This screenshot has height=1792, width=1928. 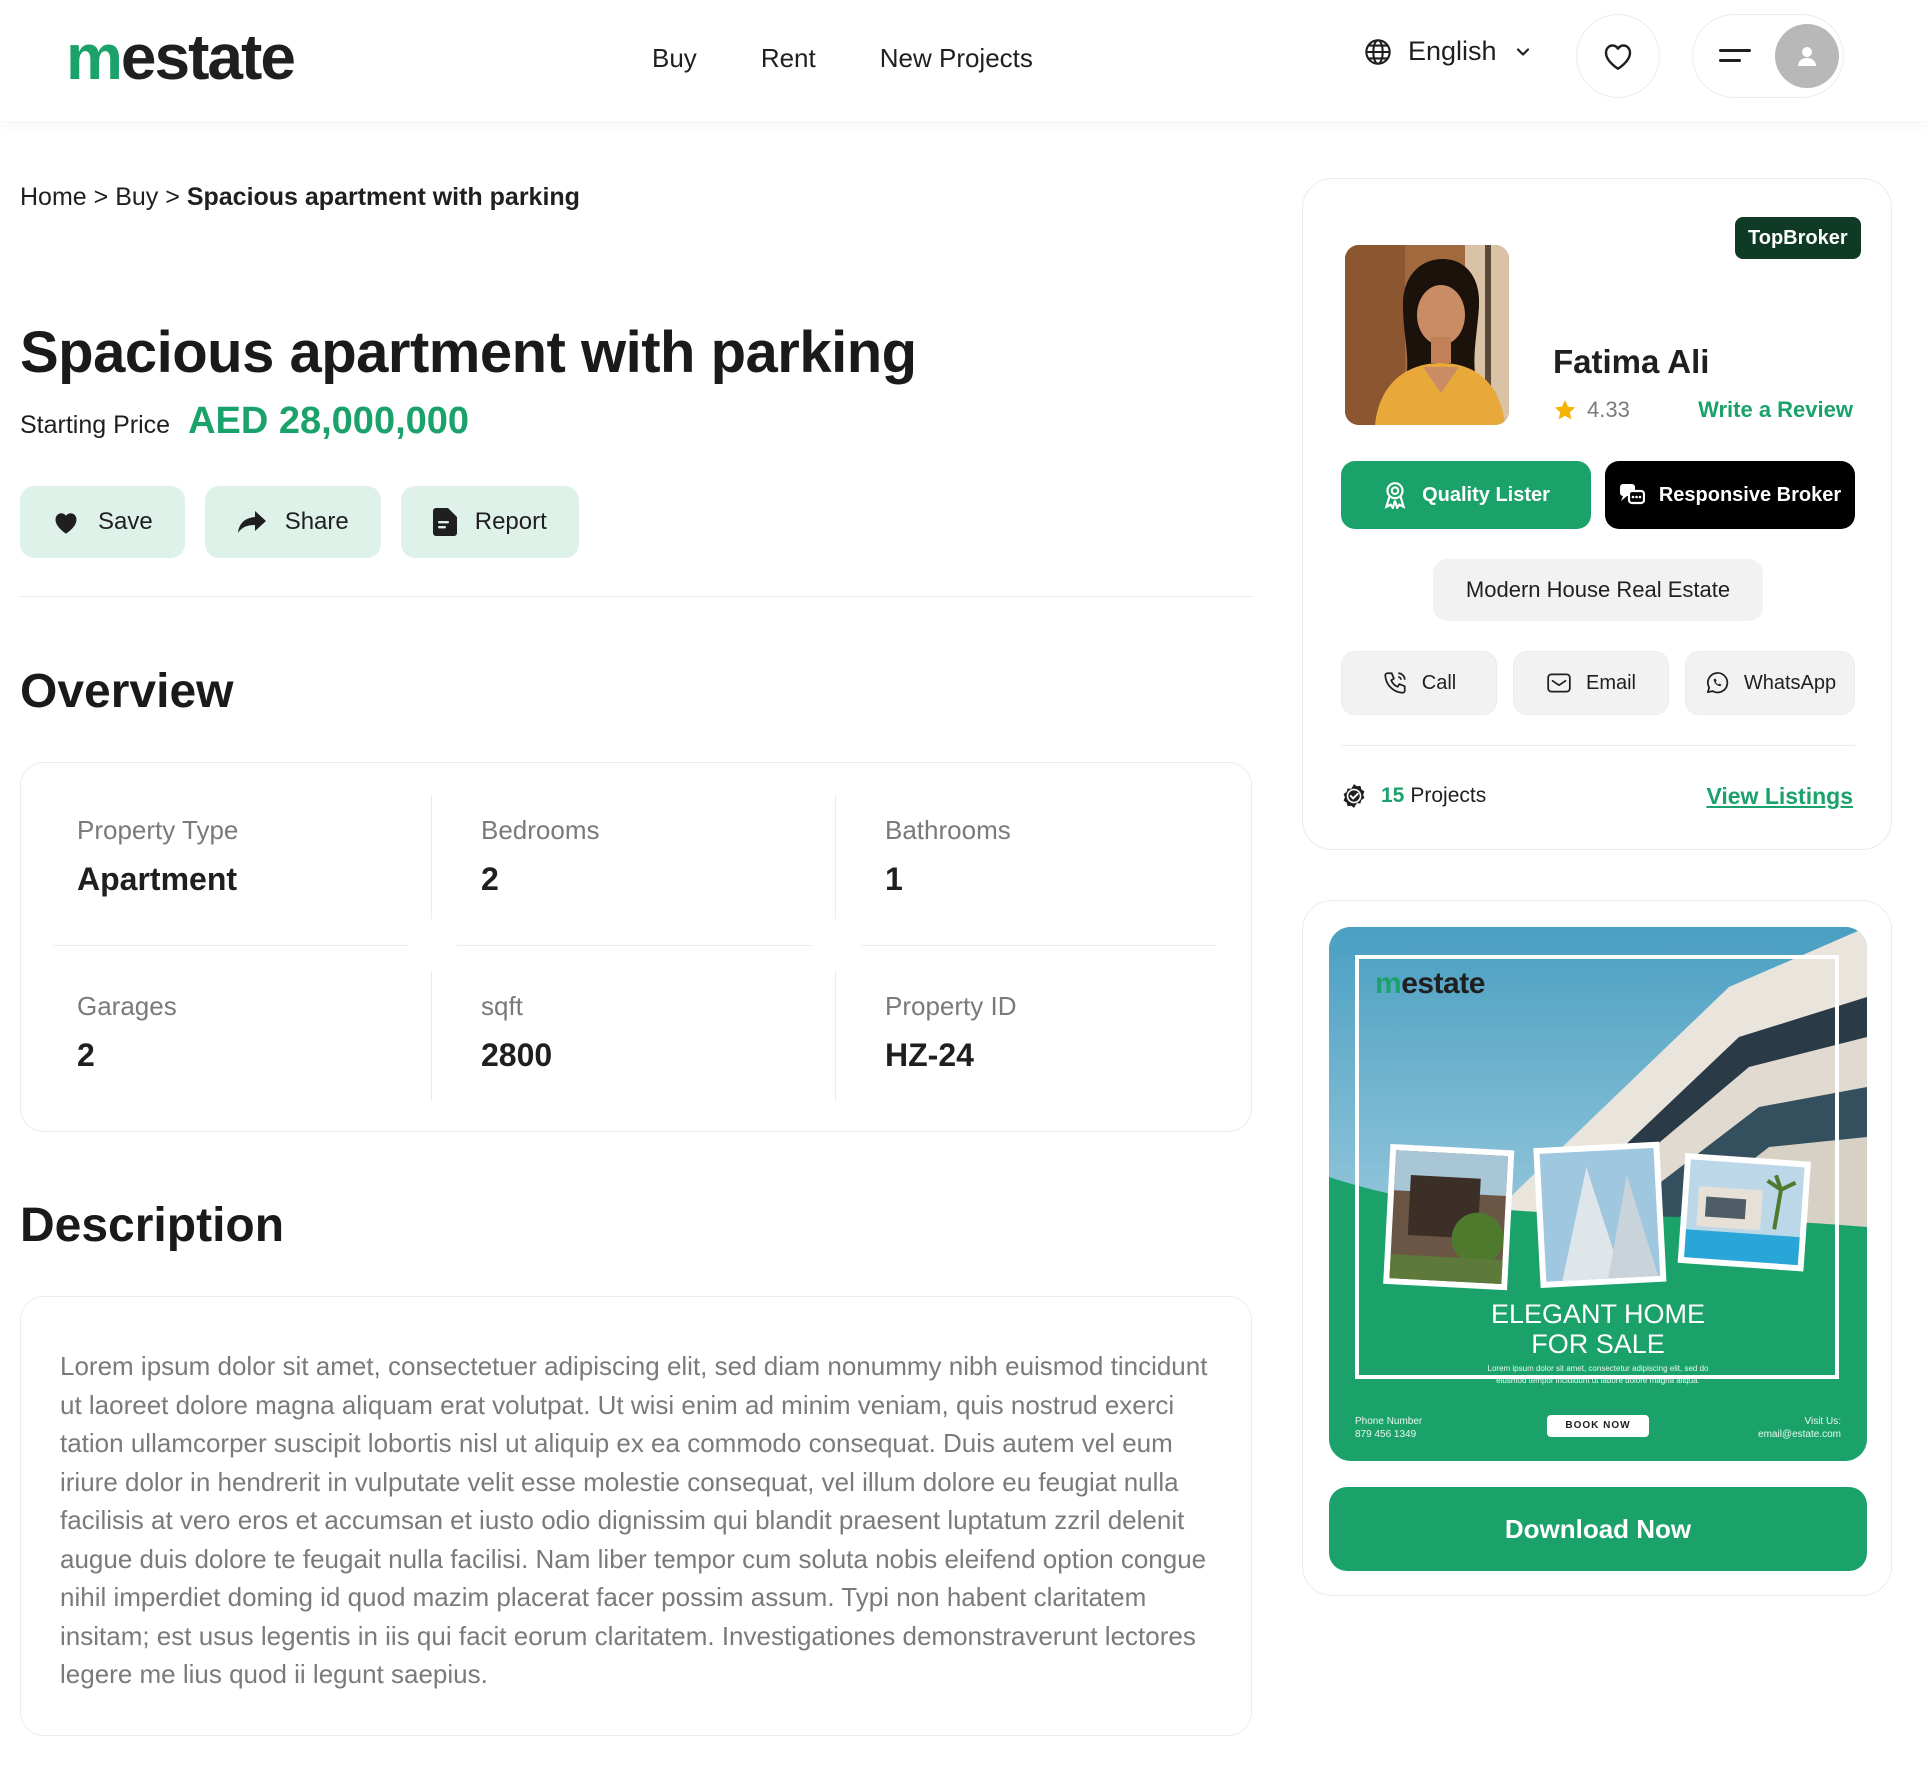 I want to click on award-ribbon-icon, so click(x=1395, y=495).